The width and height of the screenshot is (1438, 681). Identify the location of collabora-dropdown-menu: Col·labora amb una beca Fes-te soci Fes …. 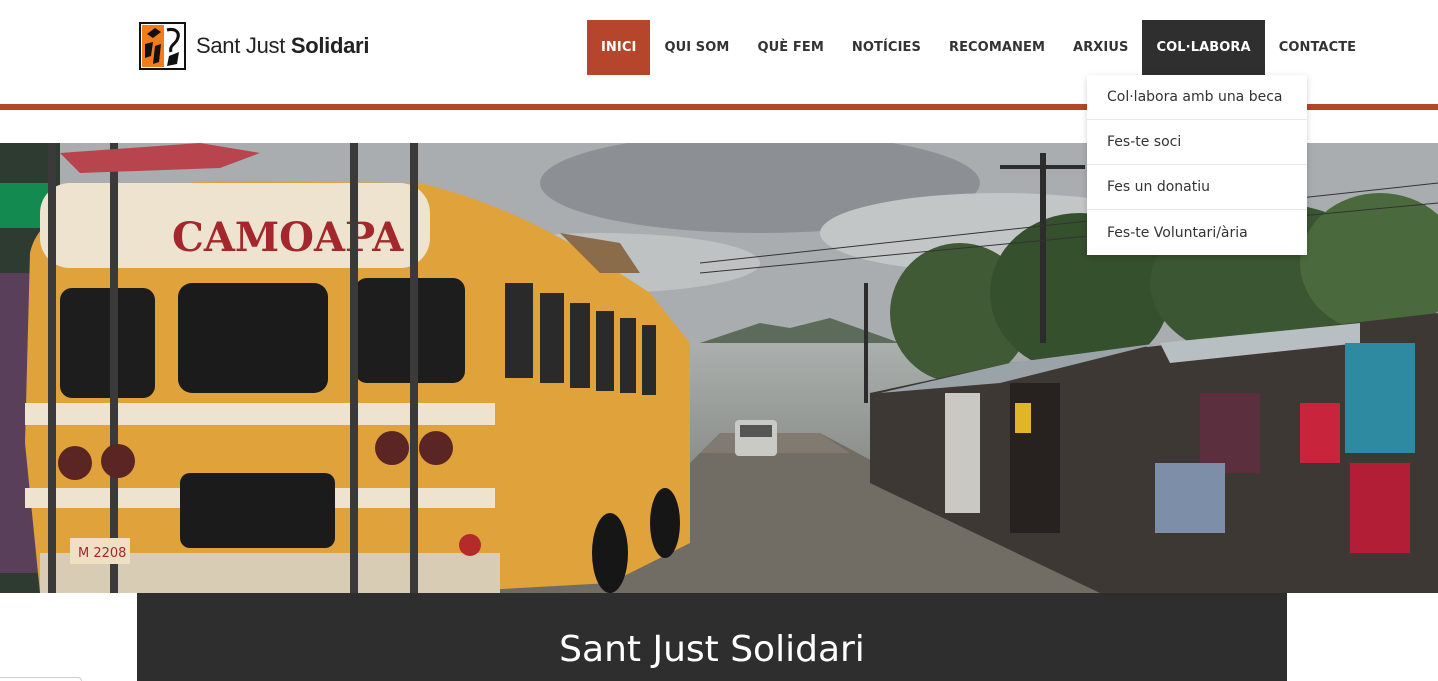
(1197, 165).